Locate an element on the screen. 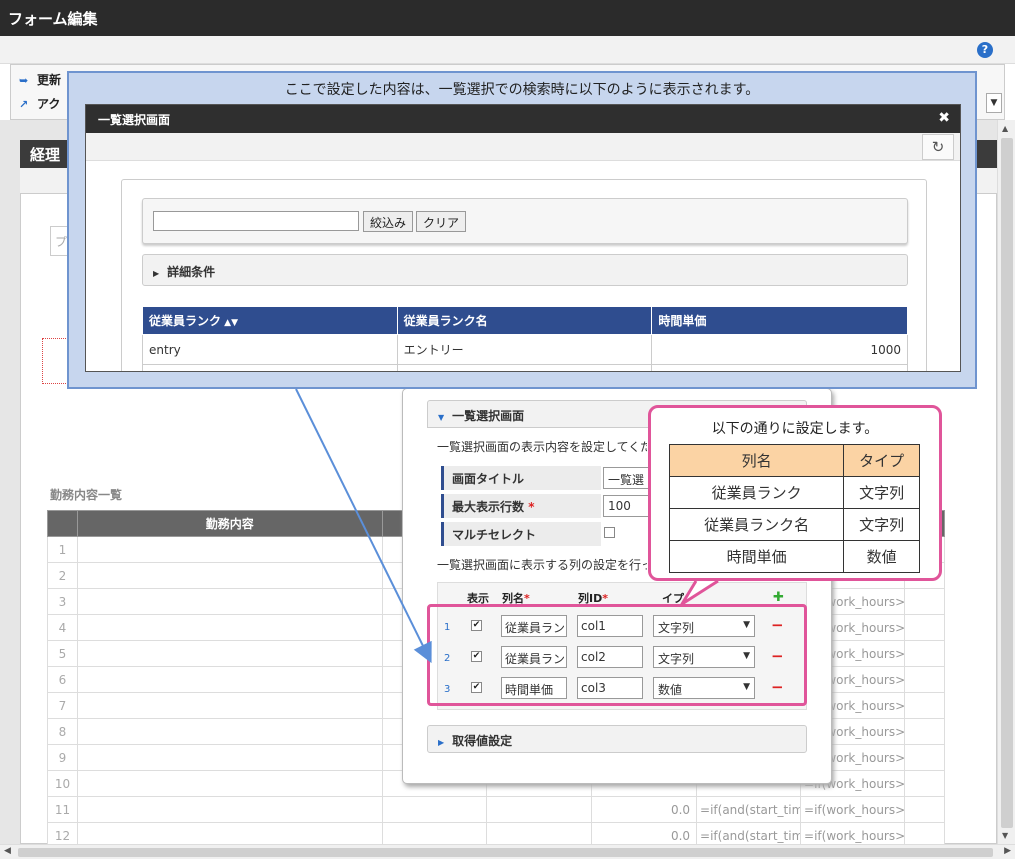 Image resolution: width=1015 pixels, height=859 pixels. table-row: 時間単価 数値 is located at coordinates (794, 556).